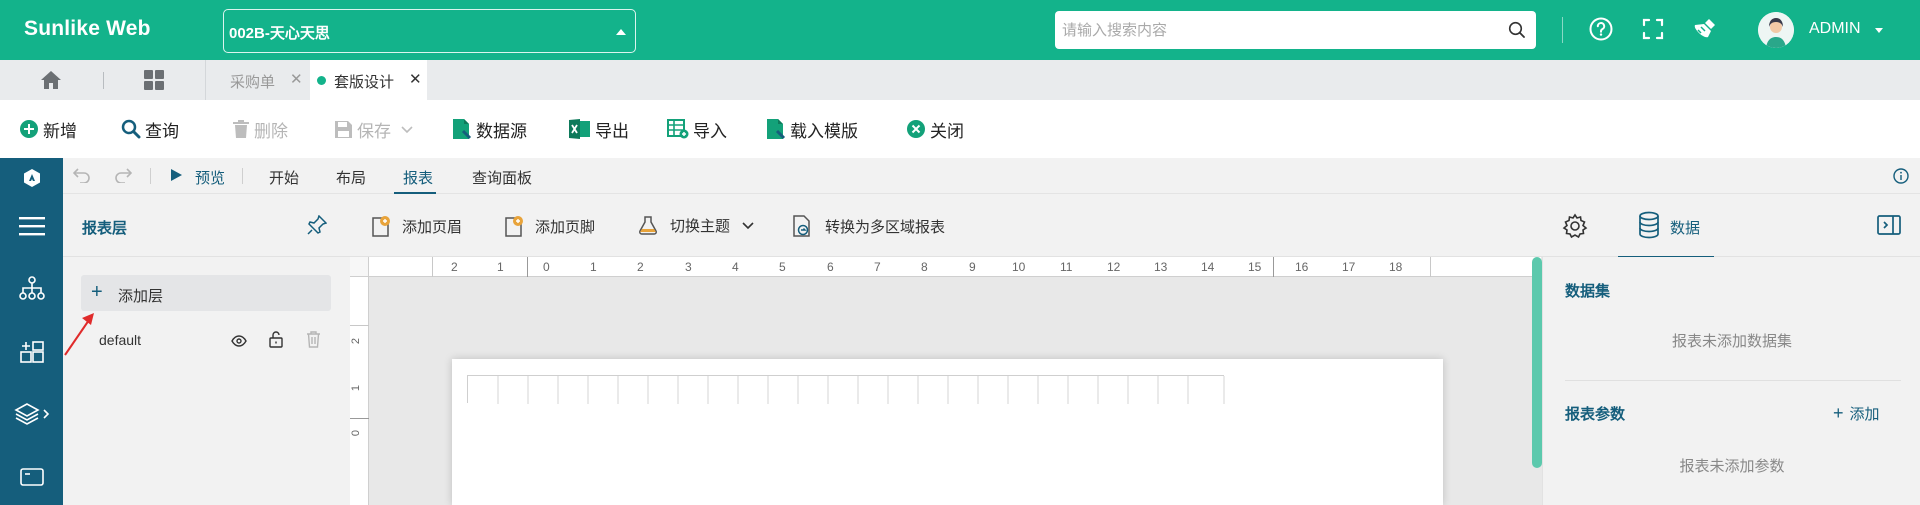 This screenshot has height=505, width=1920. Describe the element at coordinates (260, 129) in the screenshot. I see `delete-button: 删除` at that location.